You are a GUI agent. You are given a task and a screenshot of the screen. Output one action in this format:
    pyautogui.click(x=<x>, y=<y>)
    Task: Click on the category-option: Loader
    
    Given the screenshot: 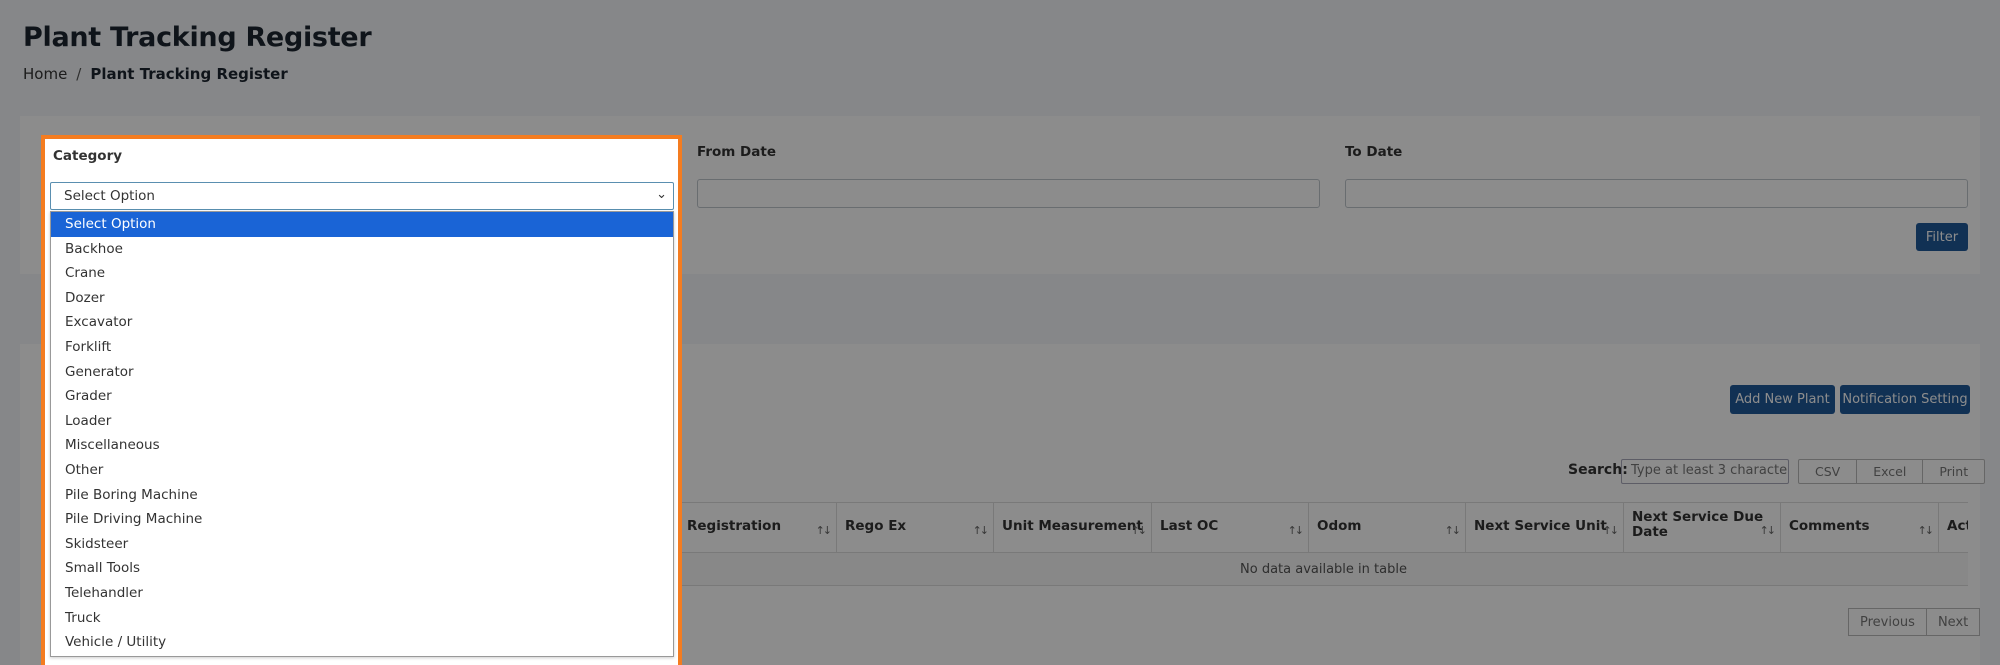 What is the action you would take?
    pyautogui.click(x=362, y=421)
    